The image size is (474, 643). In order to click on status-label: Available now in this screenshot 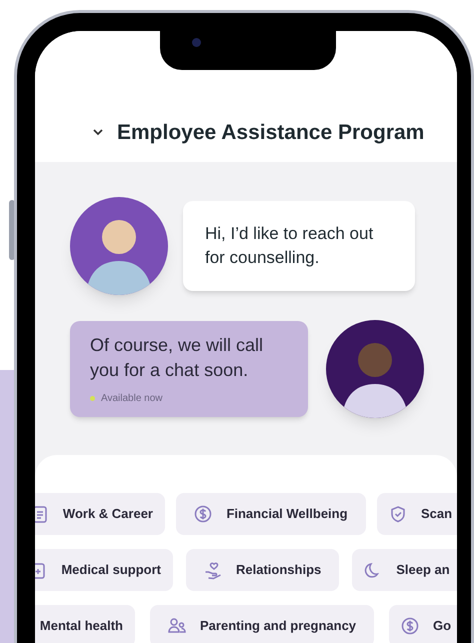, I will do `click(132, 399)`.